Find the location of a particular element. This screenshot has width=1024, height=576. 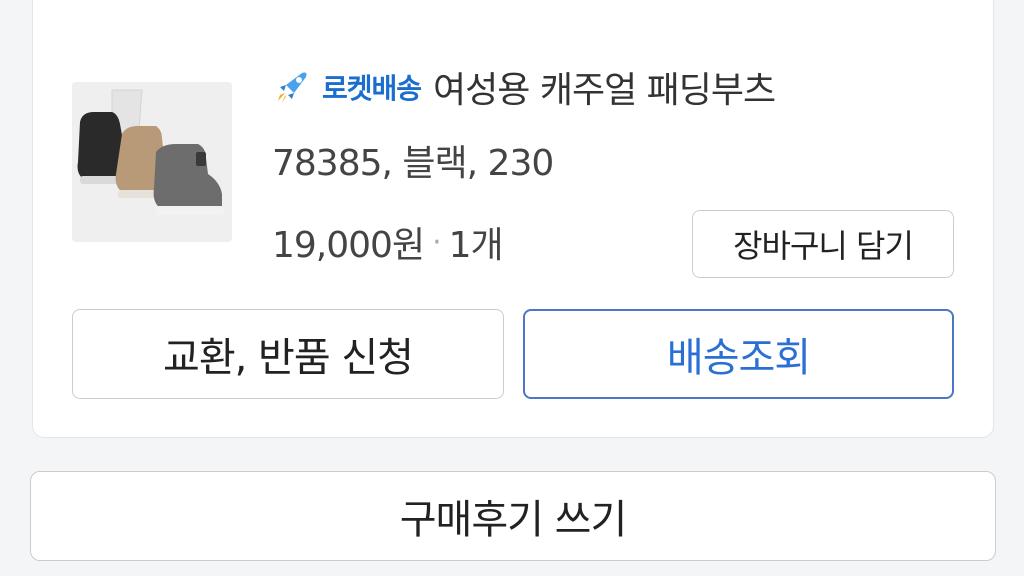

exchange-return-button: 교환, 반품 신청 is located at coordinates (288, 354).